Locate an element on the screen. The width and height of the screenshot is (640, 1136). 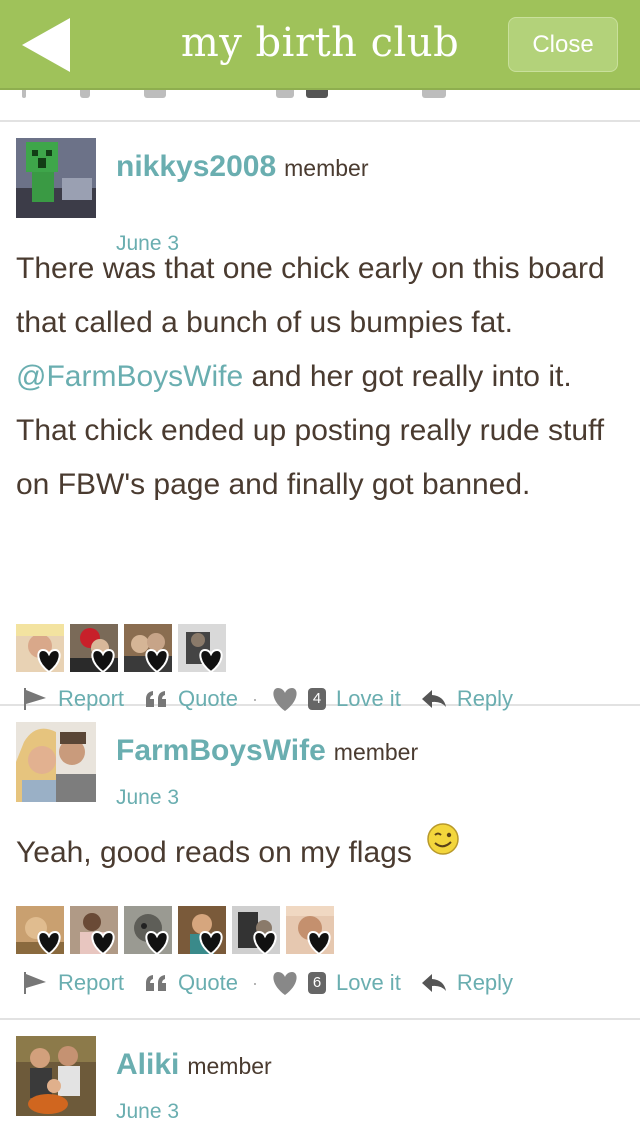
mention-link: @FarmBoysWife is located at coordinates (129, 376).